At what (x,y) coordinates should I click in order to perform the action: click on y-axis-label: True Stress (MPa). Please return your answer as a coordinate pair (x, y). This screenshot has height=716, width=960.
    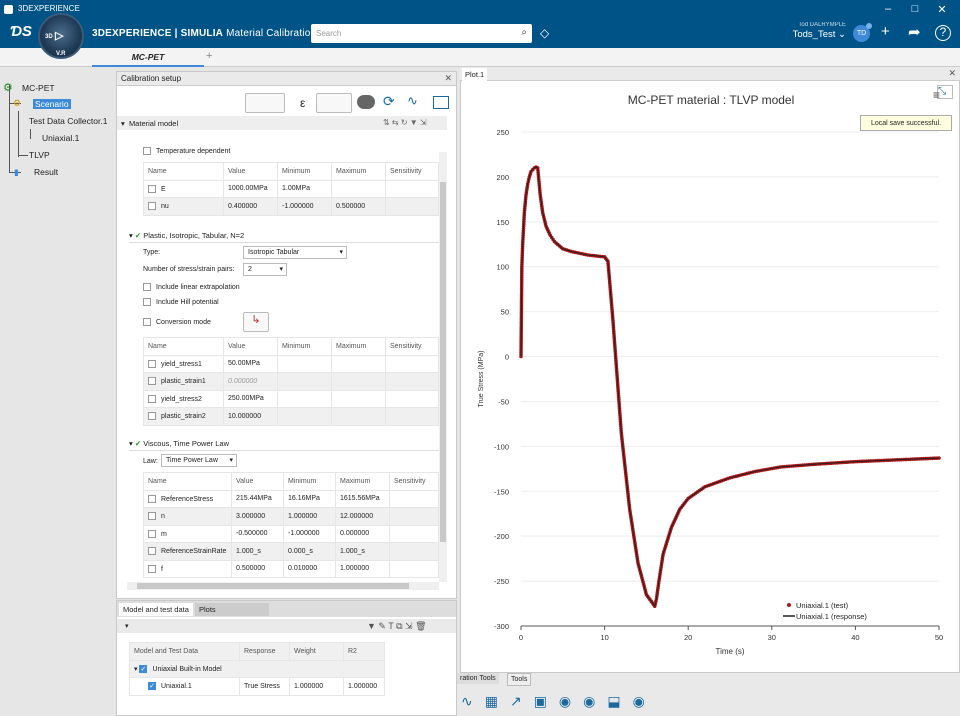
    Looking at the image, I should click on (481, 379).